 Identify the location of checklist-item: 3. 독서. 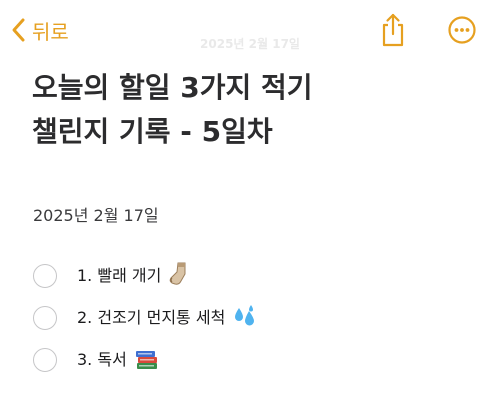
(145, 360).